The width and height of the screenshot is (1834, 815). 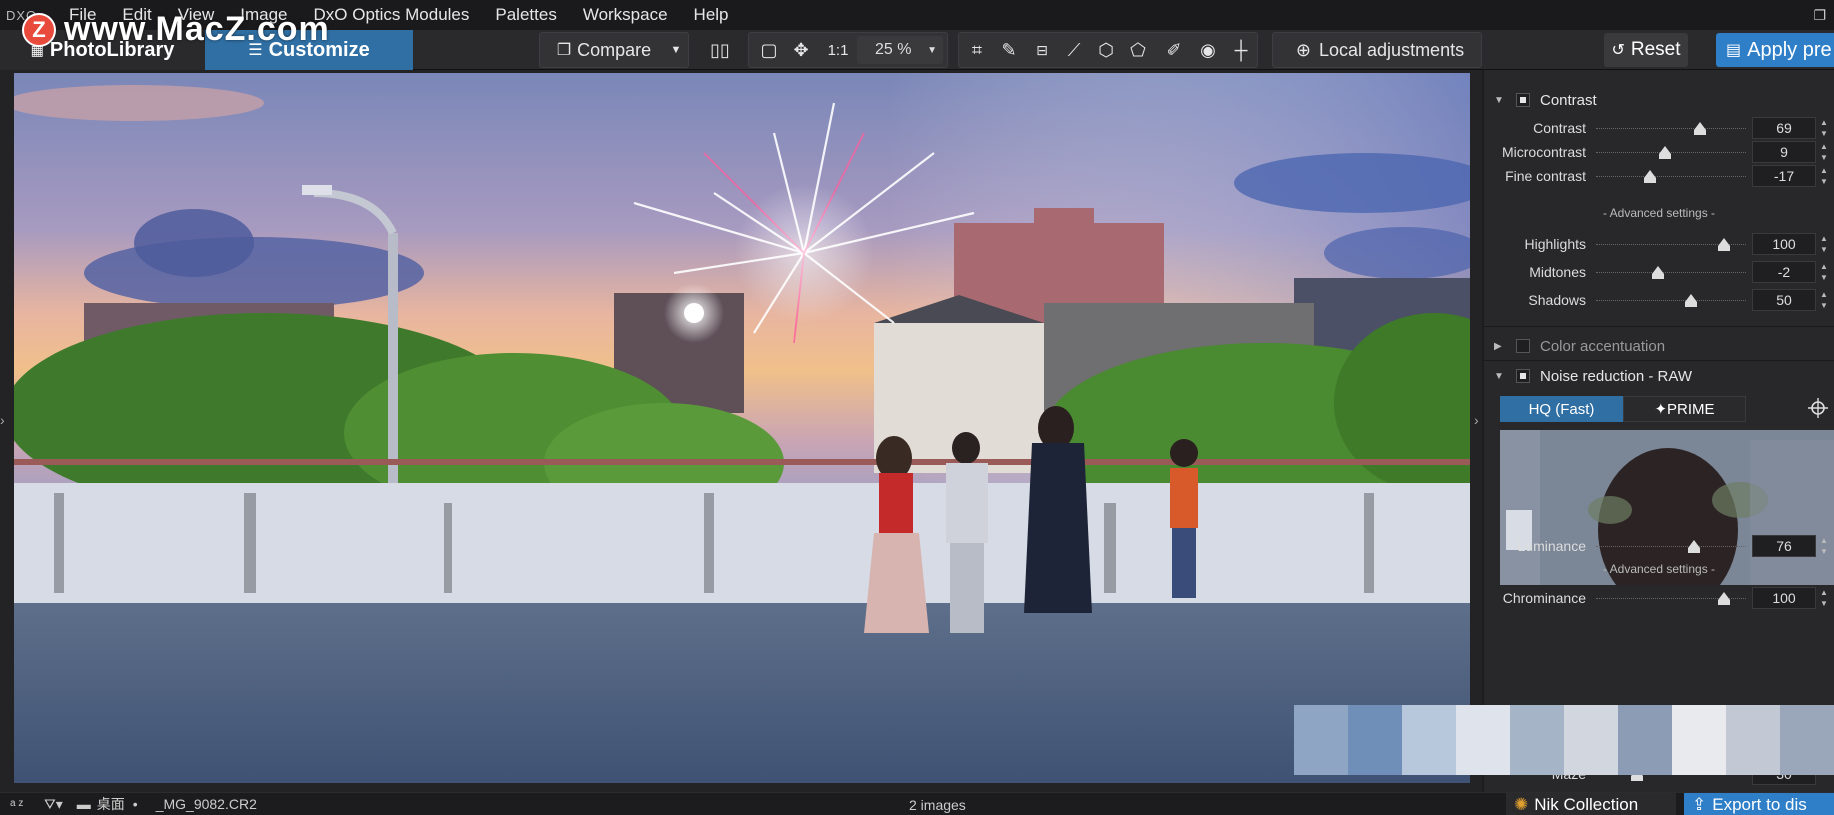 What do you see at coordinates (1392, 49) in the screenshot?
I see `local-adjustments-label: Local adjustments` at bounding box center [1392, 49].